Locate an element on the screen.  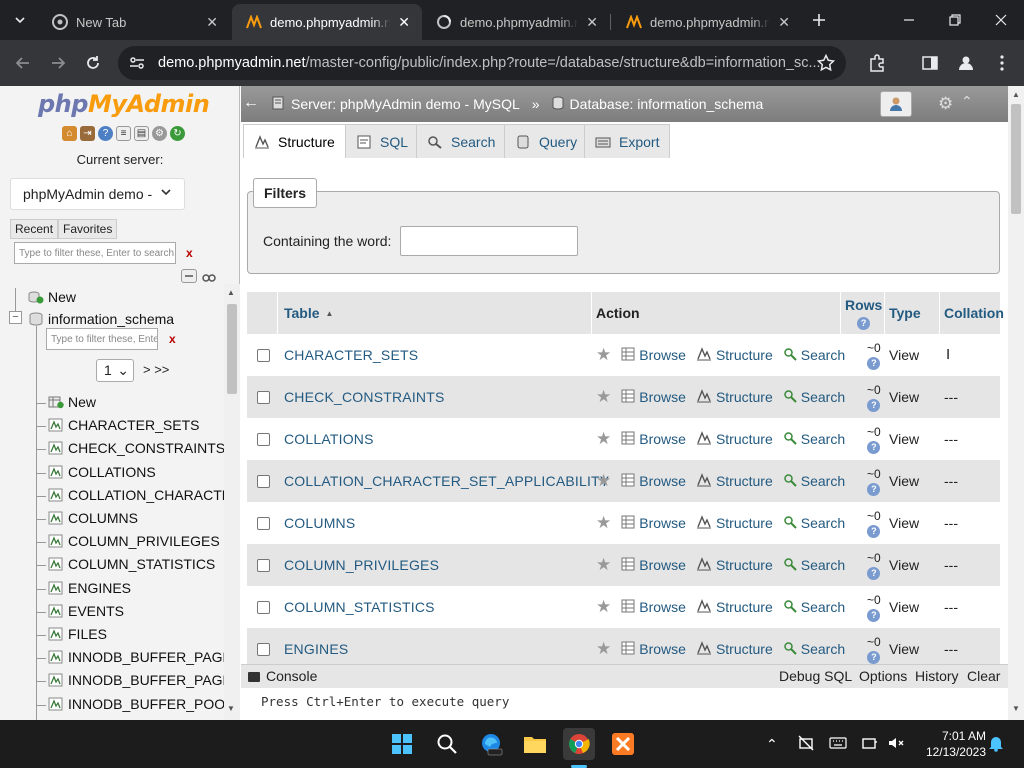
collapse-top-icon: ⌃ is located at coordinates (967, 101).